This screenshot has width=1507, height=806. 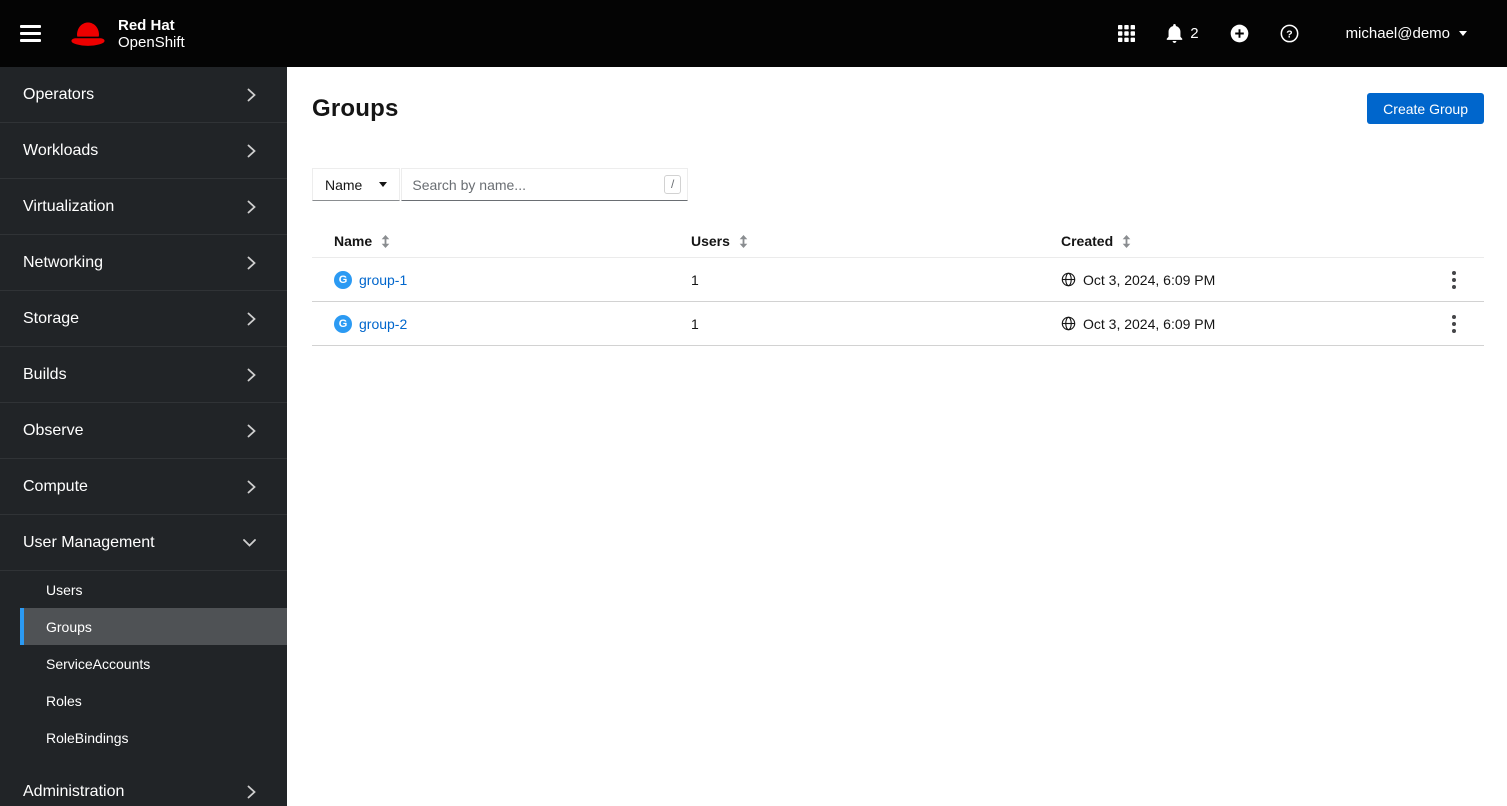 I want to click on create-group-button: Create Group, so click(x=1425, y=108).